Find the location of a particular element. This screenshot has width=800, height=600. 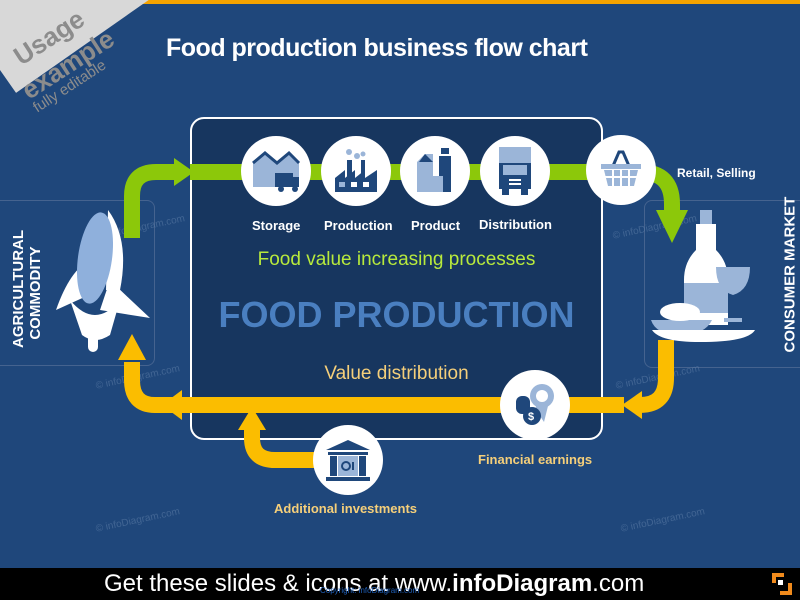

storage-step is located at coordinates (276, 171).